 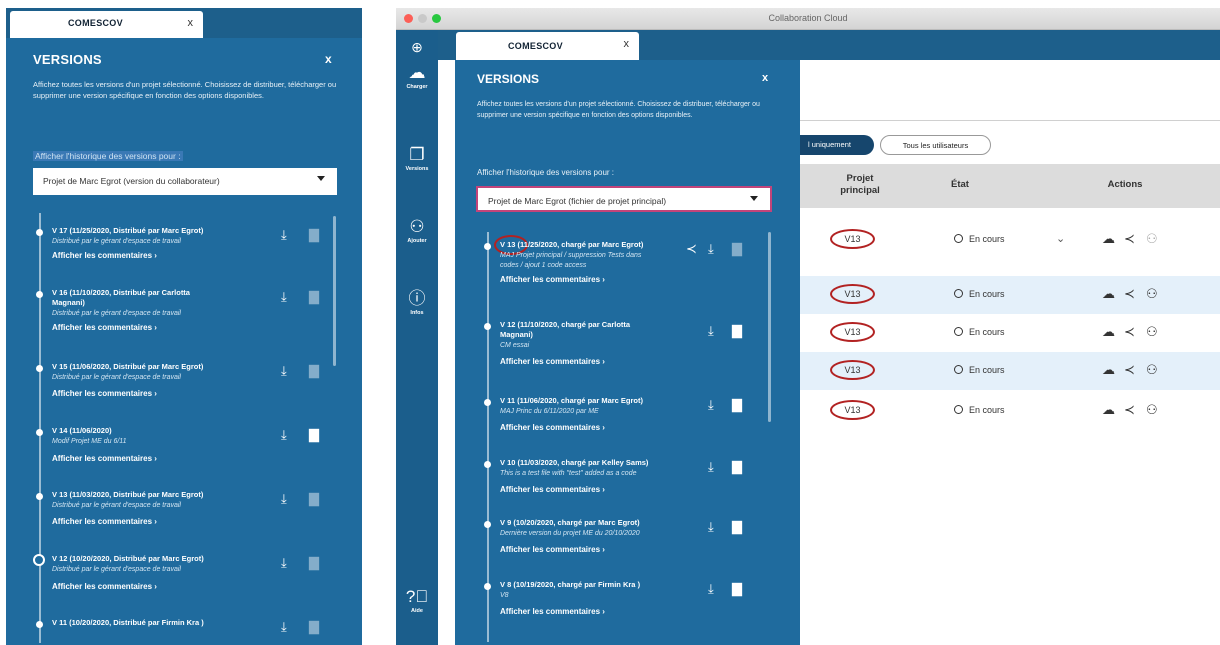 What do you see at coordinates (417, 313) in the screenshot?
I see `rail-label: Infos` at bounding box center [417, 313].